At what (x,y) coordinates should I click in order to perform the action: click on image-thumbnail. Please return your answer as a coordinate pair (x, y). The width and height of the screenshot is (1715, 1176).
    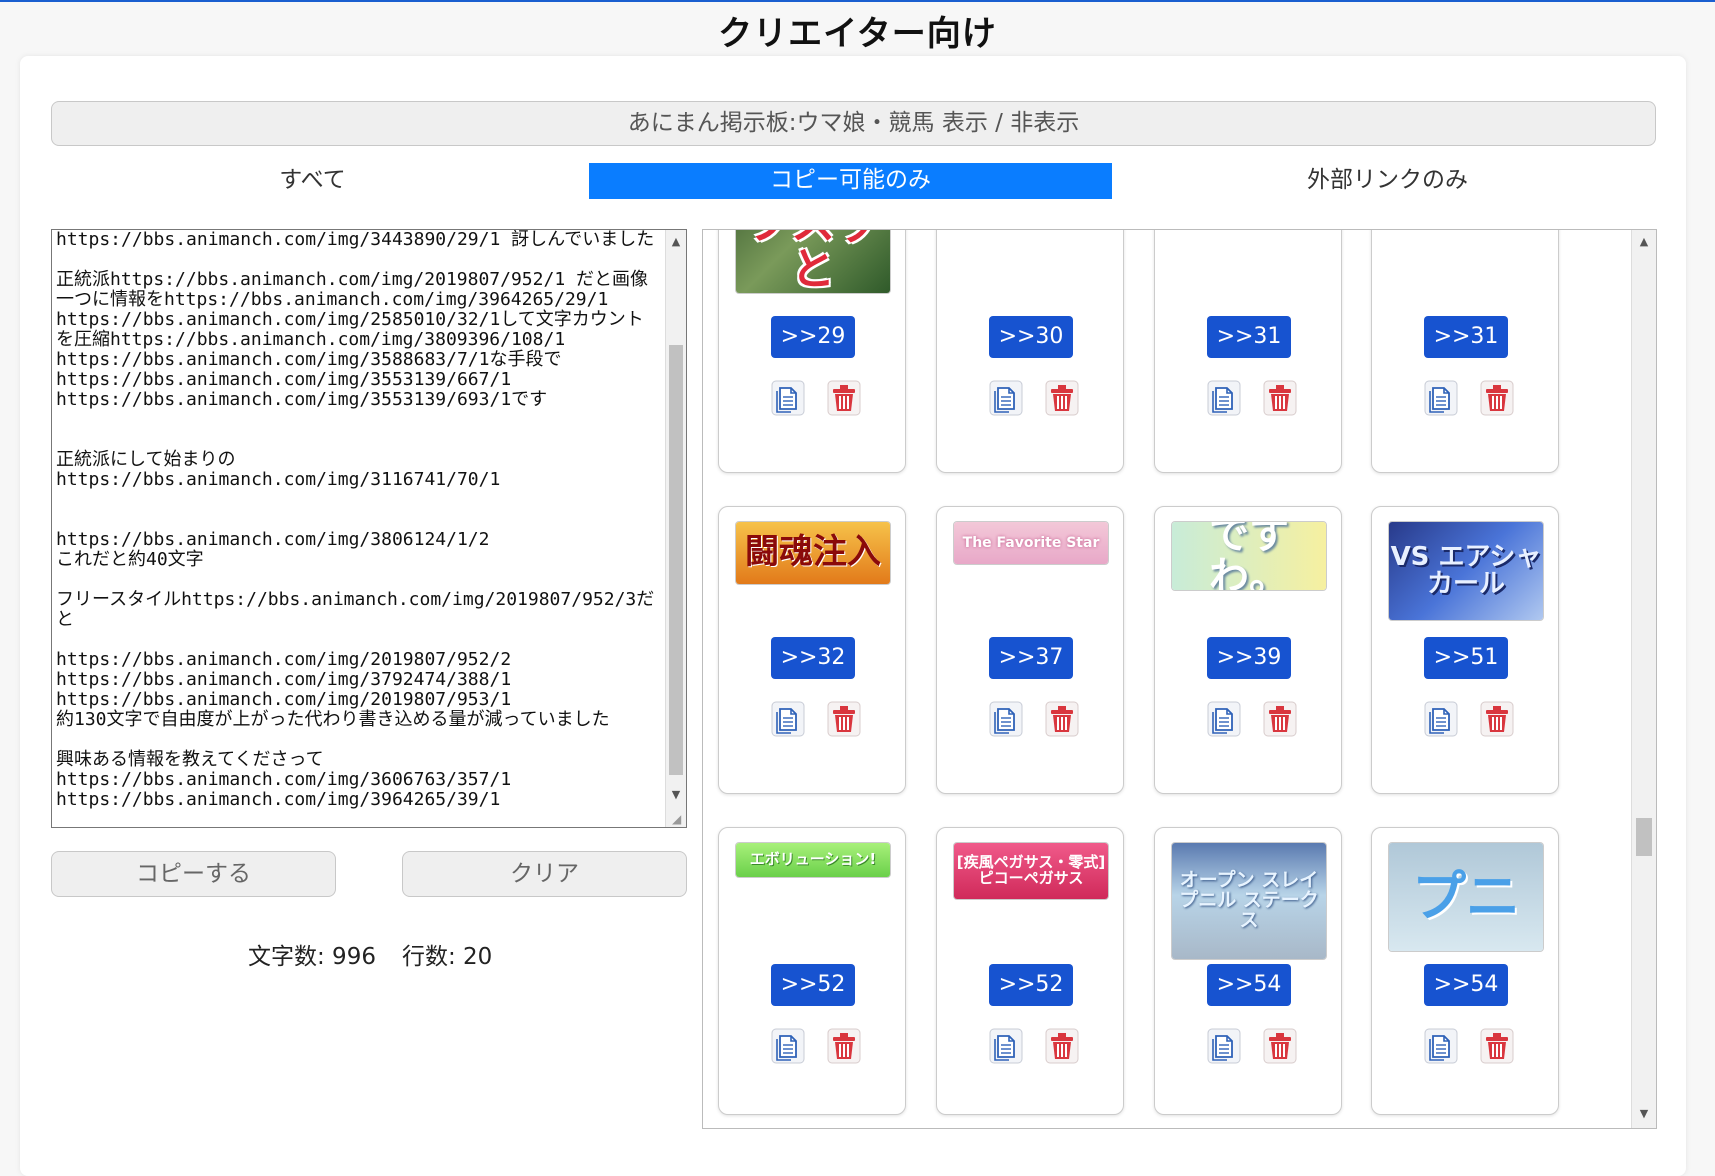
    Looking at the image, I should click on (1249, 229).